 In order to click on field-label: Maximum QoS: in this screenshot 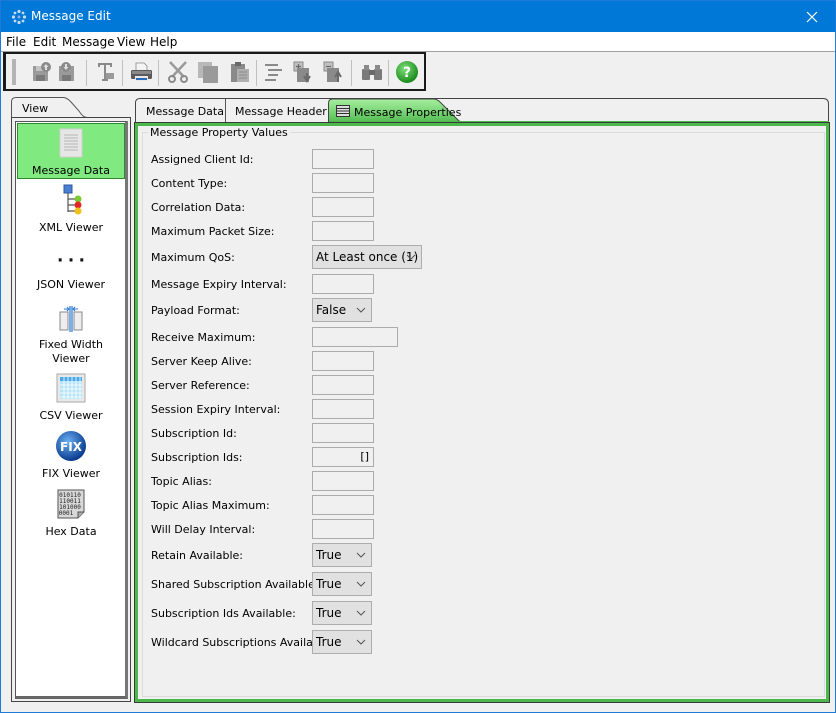, I will do `click(193, 257)`.